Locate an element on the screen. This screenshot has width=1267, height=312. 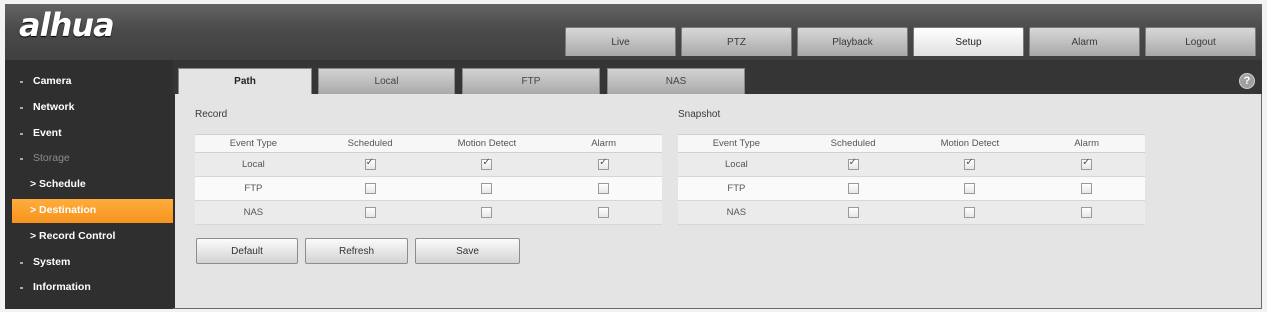
sidebar-item-label: Camera is located at coordinates (52, 81).